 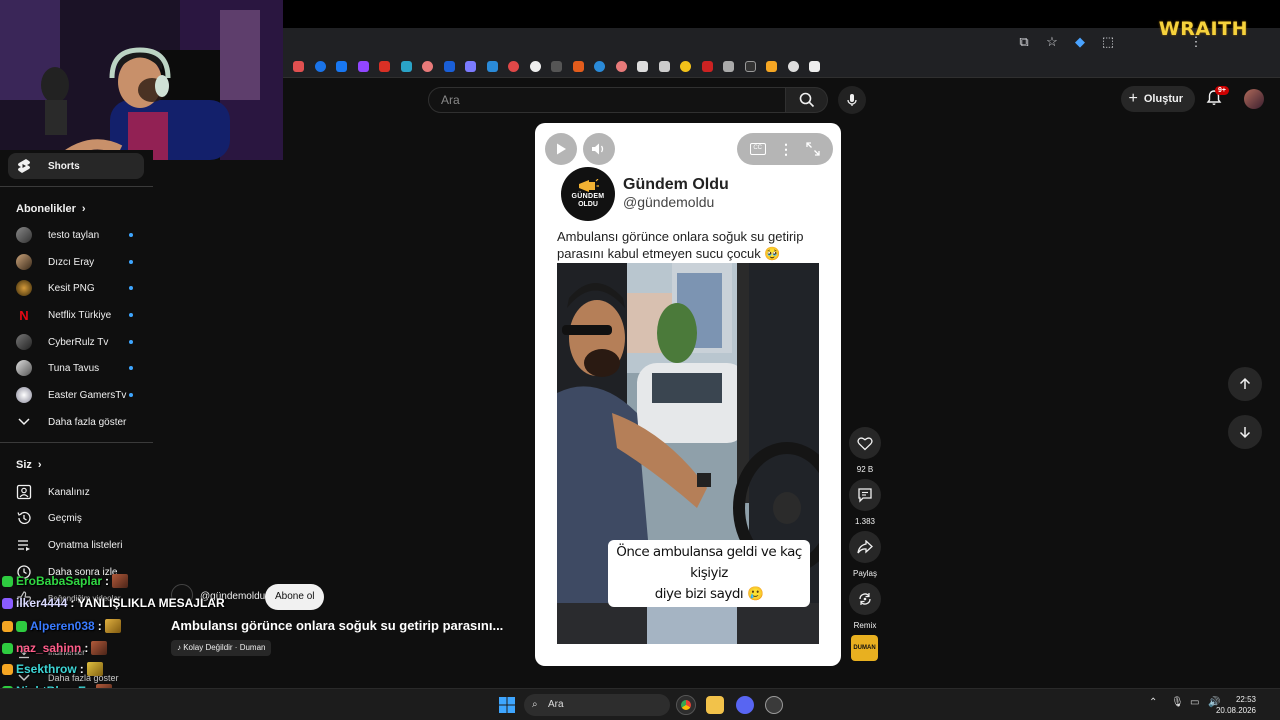 I want to click on overlay-brand-logo: WRAITH, so click(x=1203, y=29).